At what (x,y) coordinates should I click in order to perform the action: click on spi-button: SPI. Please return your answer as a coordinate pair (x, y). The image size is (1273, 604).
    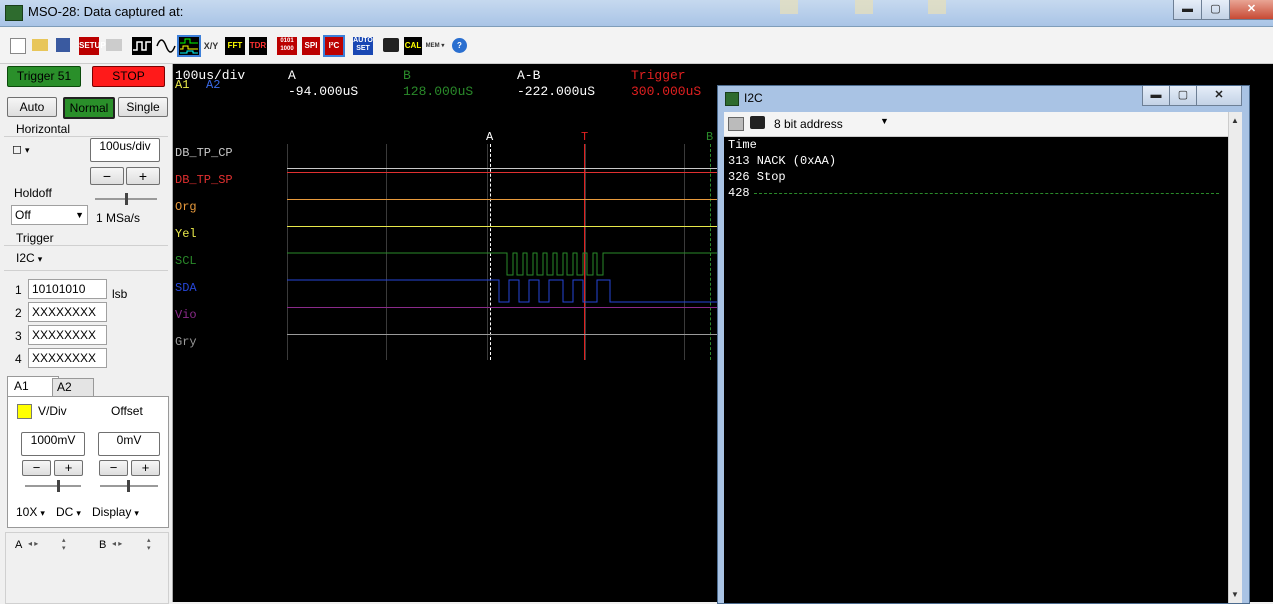
    Looking at the image, I should click on (311, 46).